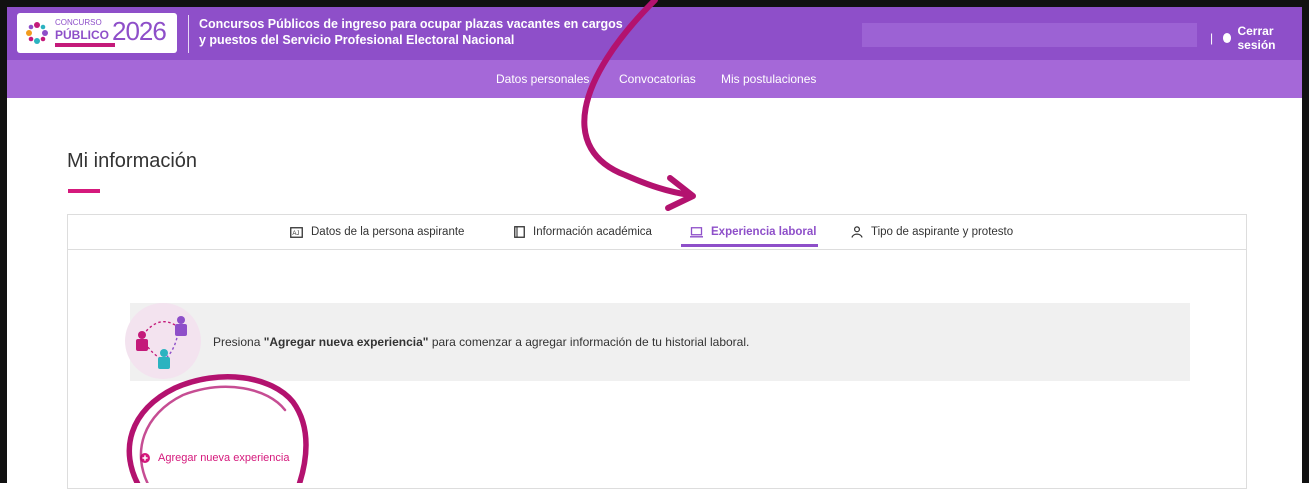  I want to click on logo-year: 2026, so click(139, 31).